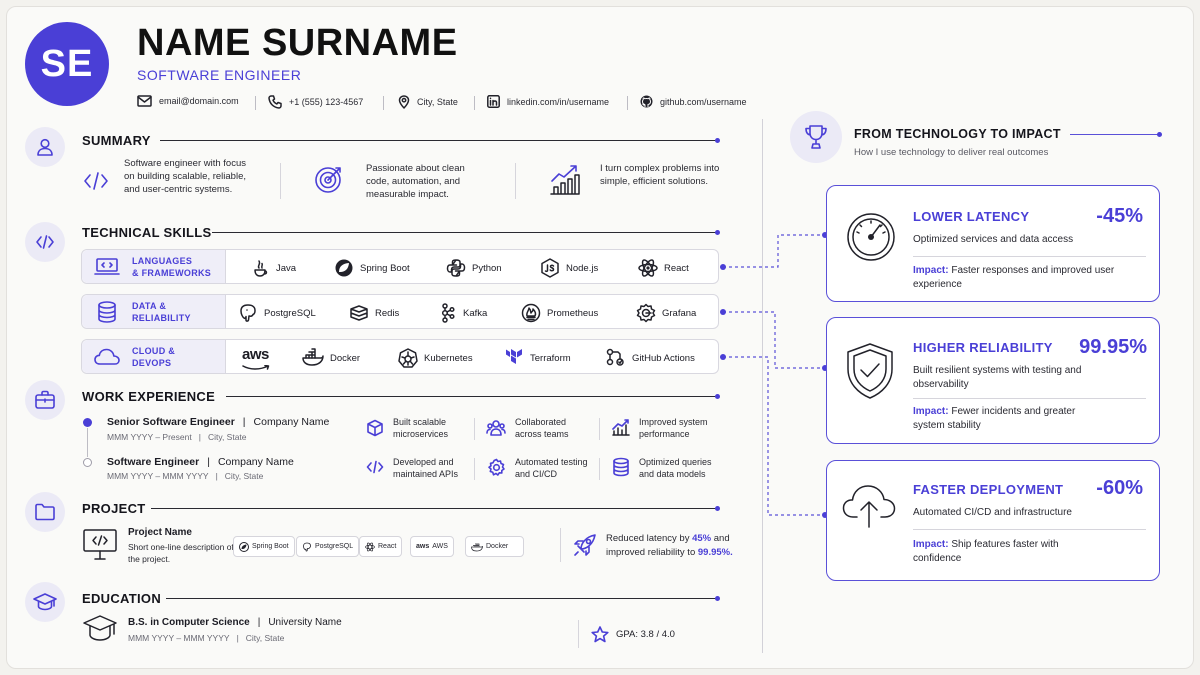 The width and height of the screenshot is (1200, 675). Describe the element at coordinates (374, 313) in the screenshot. I see `skill-redis: Redis` at that location.